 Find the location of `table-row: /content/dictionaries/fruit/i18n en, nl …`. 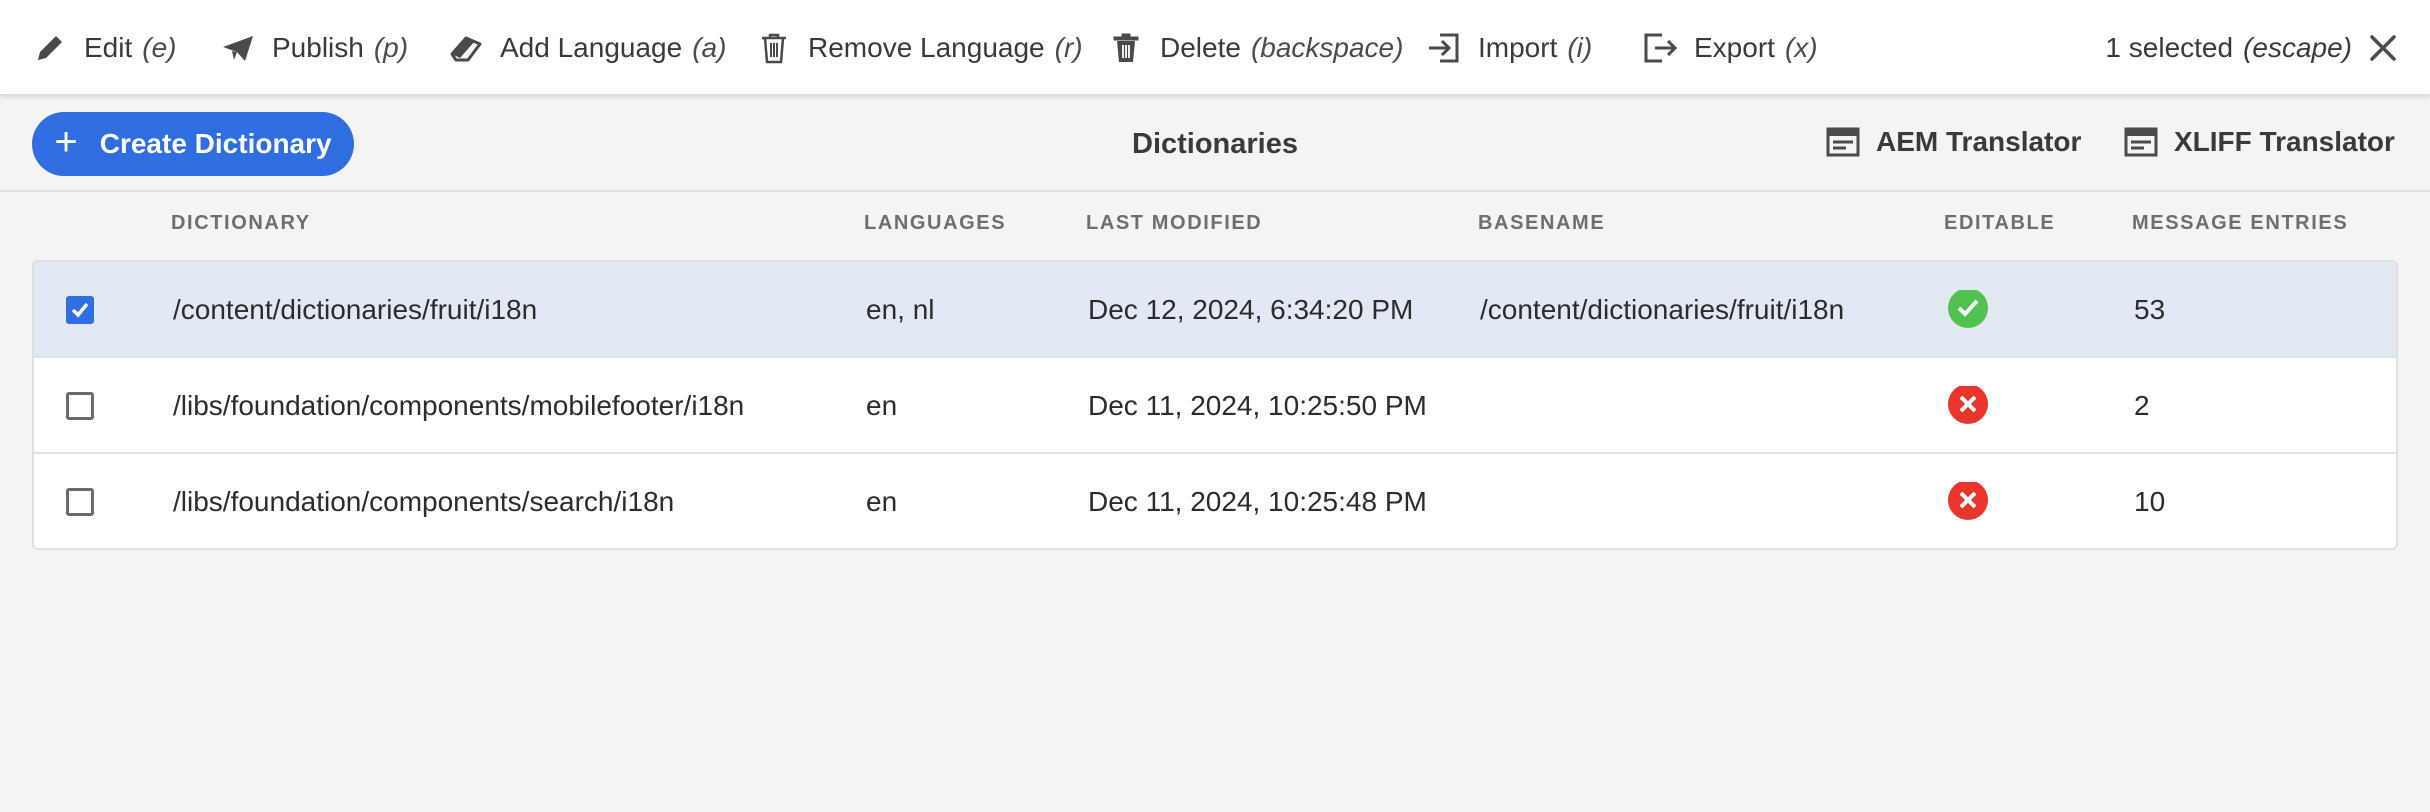

table-row: /content/dictionaries/fruit/i18n en, nl … is located at coordinates (1215, 310).